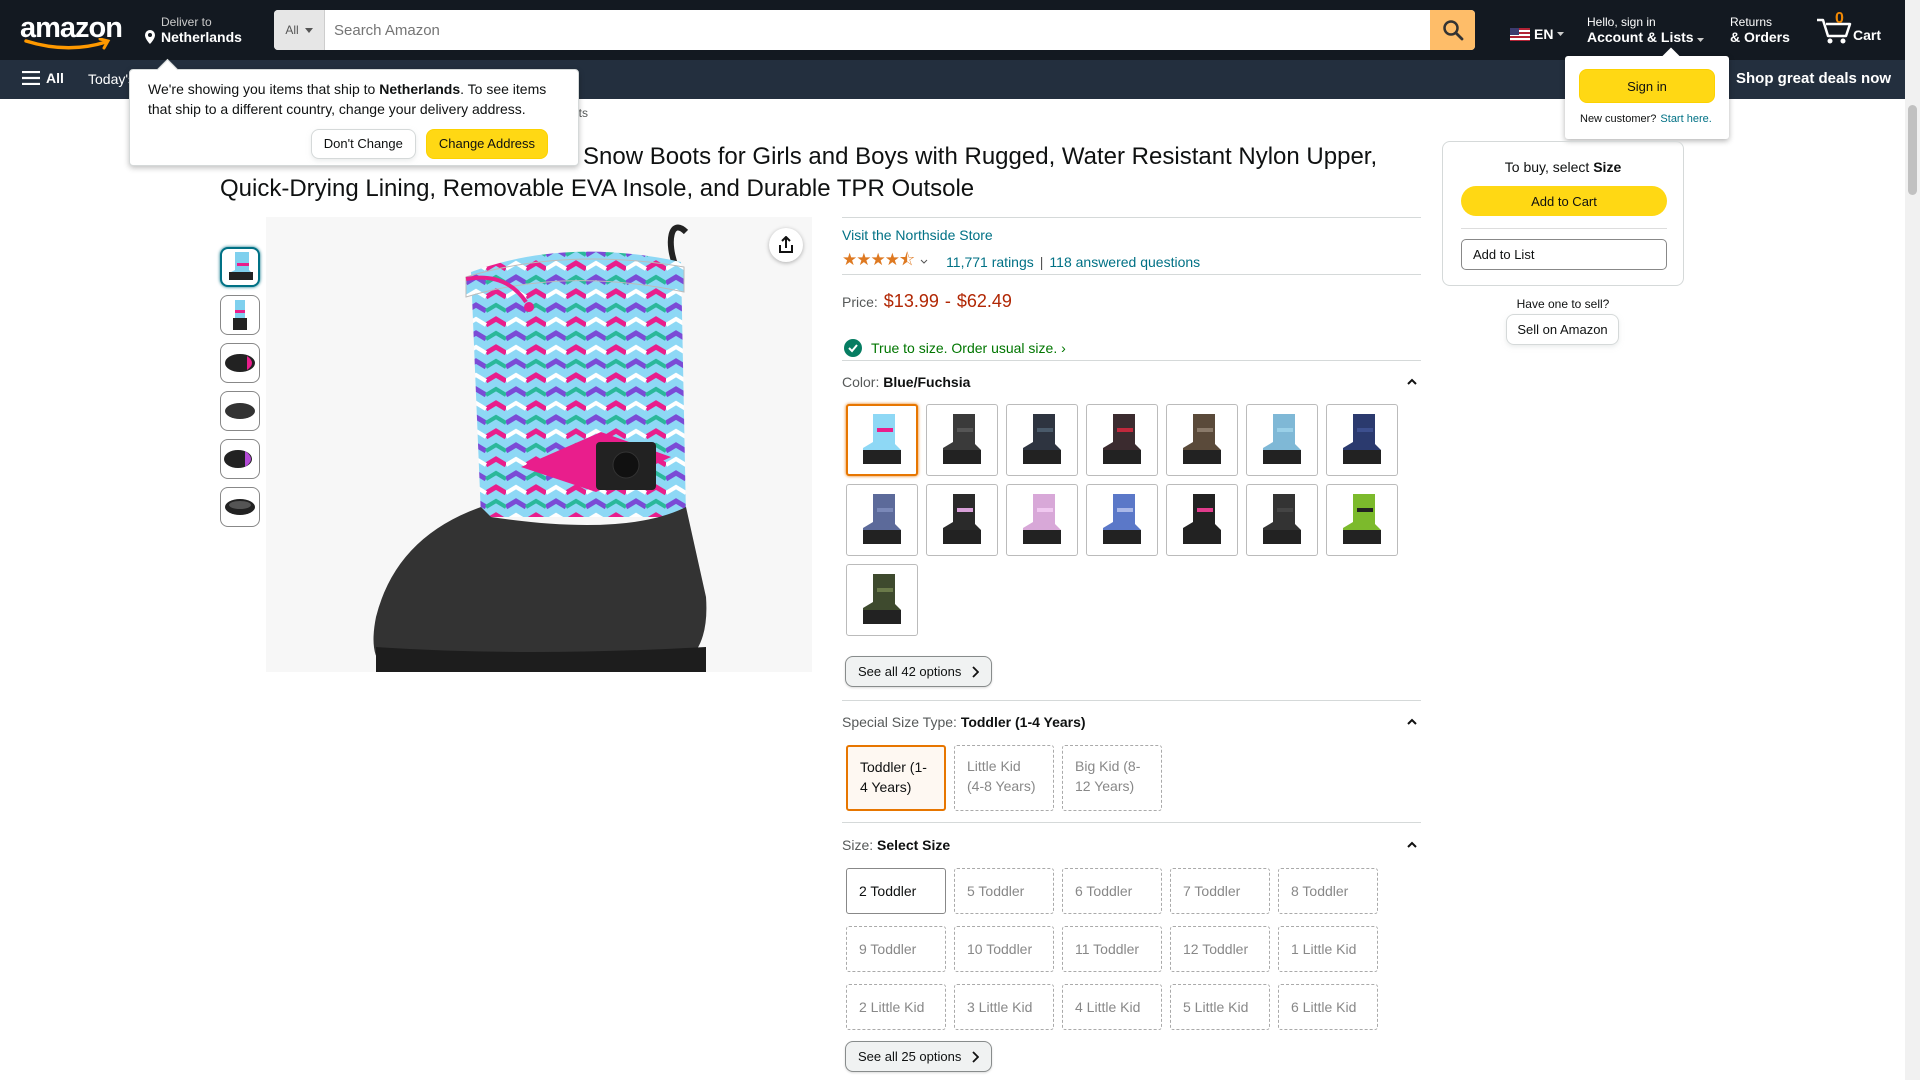 The height and width of the screenshot is (1080, 1920). I want to click on size-option: 2 Little Kid, so click(896, 1007).